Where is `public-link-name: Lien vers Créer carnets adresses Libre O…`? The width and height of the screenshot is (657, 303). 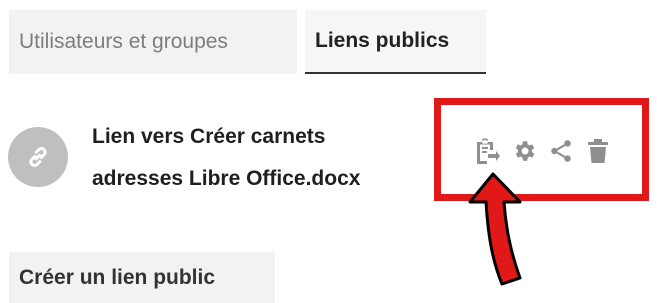
public-link-name: Lien vers Créer carnets adresses Libre O… is located at coordinates (257, 158).